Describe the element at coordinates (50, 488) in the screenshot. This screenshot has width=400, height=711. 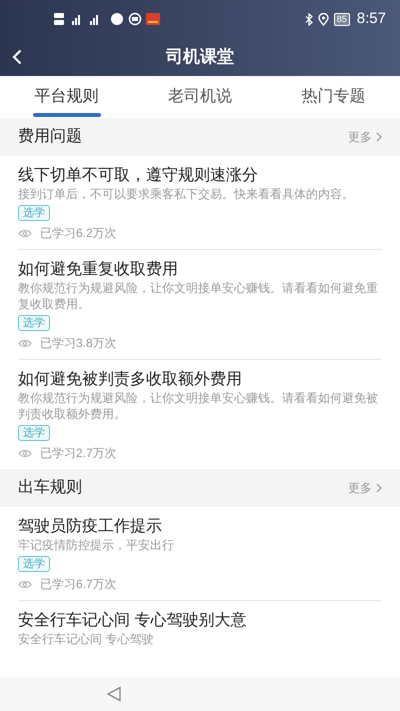
I see `section-title: 出车规则` at that location.